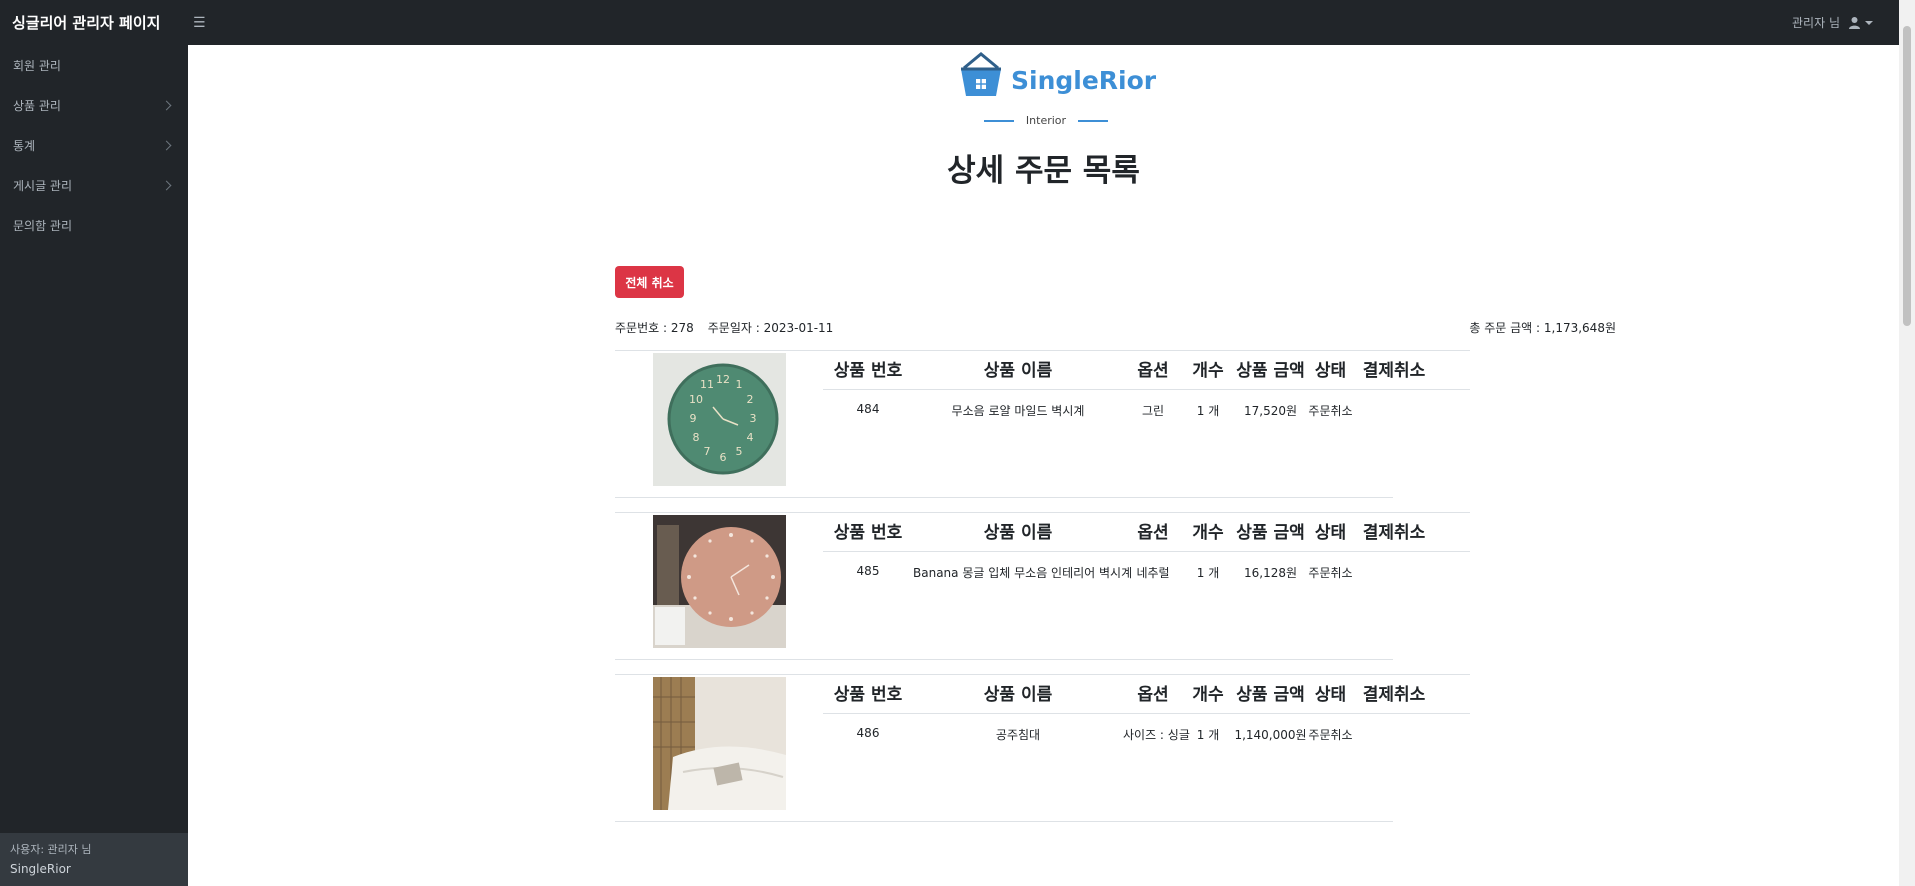 The image size is (1915, 886). I want to click on cell-option: 사이즈 : 싱글, so click(1156, 735).